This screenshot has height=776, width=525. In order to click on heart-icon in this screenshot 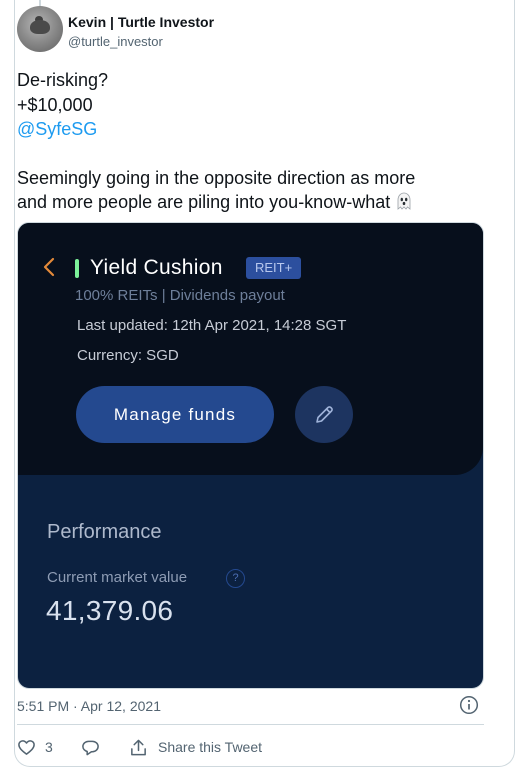, I will do `click(26, 747)`.